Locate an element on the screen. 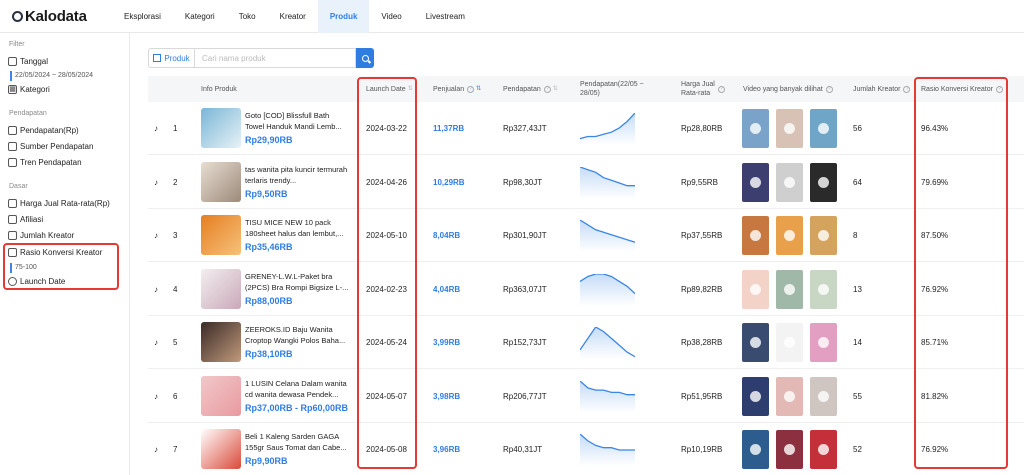 This screenshot has width=1024, height=475. search-button is located at coordinates (365, 58).